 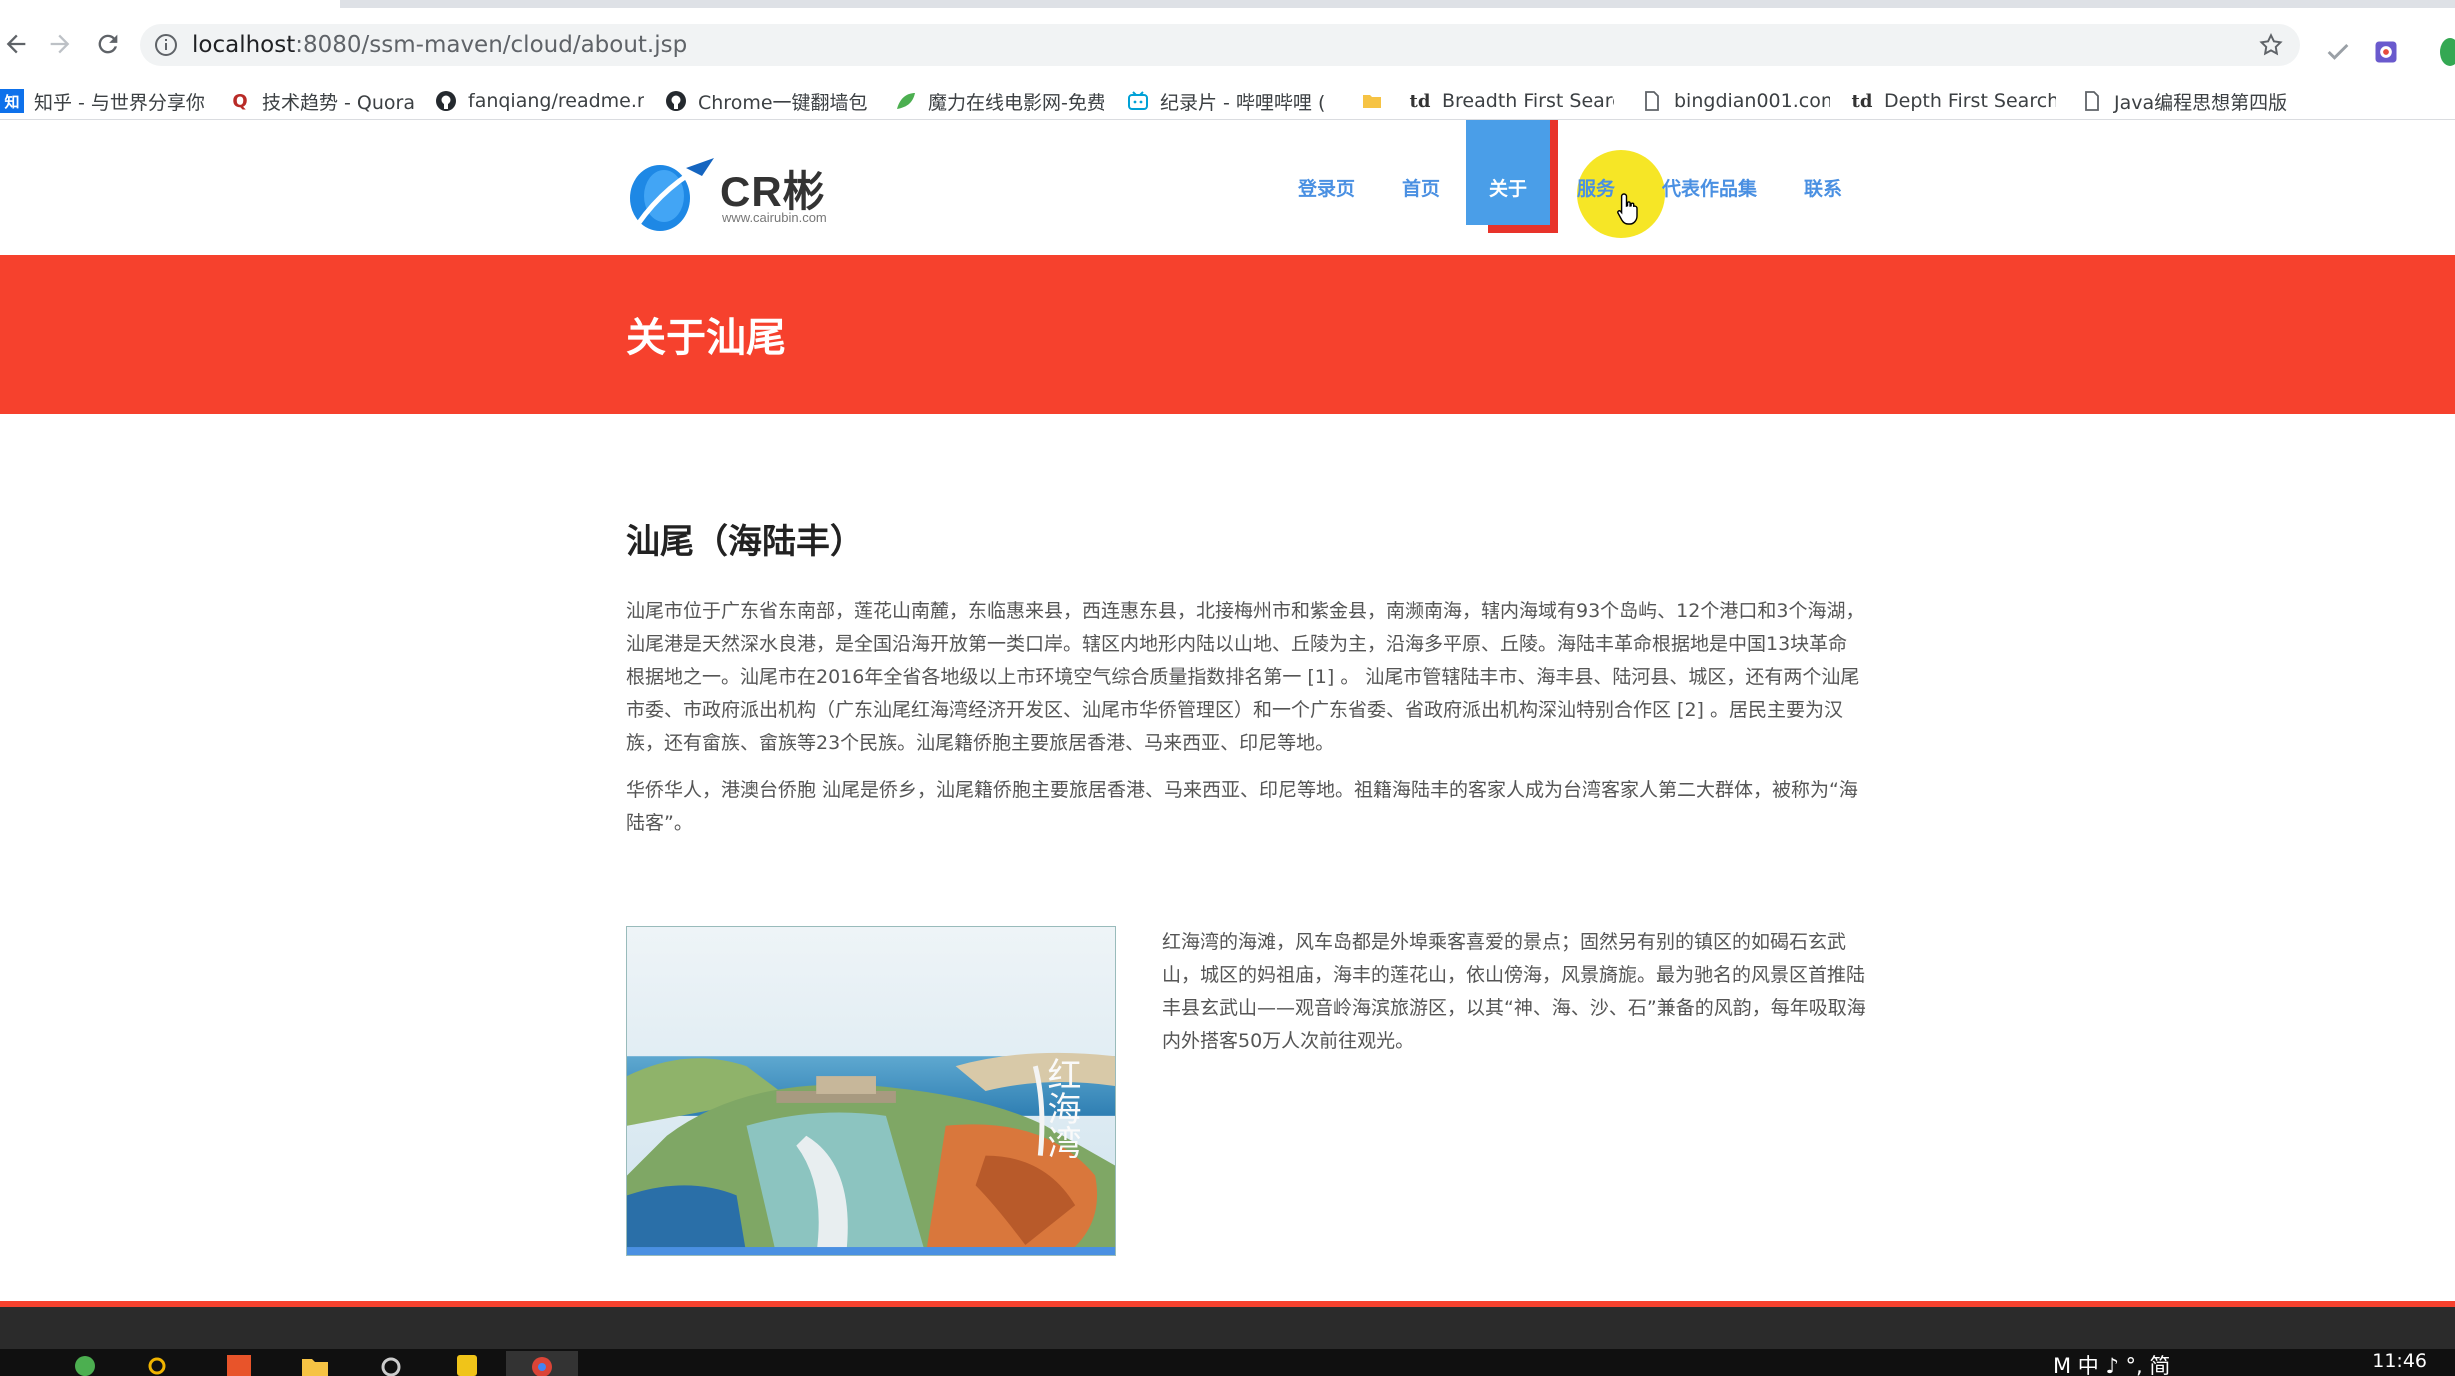 I want to click on extension-icon, so click(x=2386, y=52).